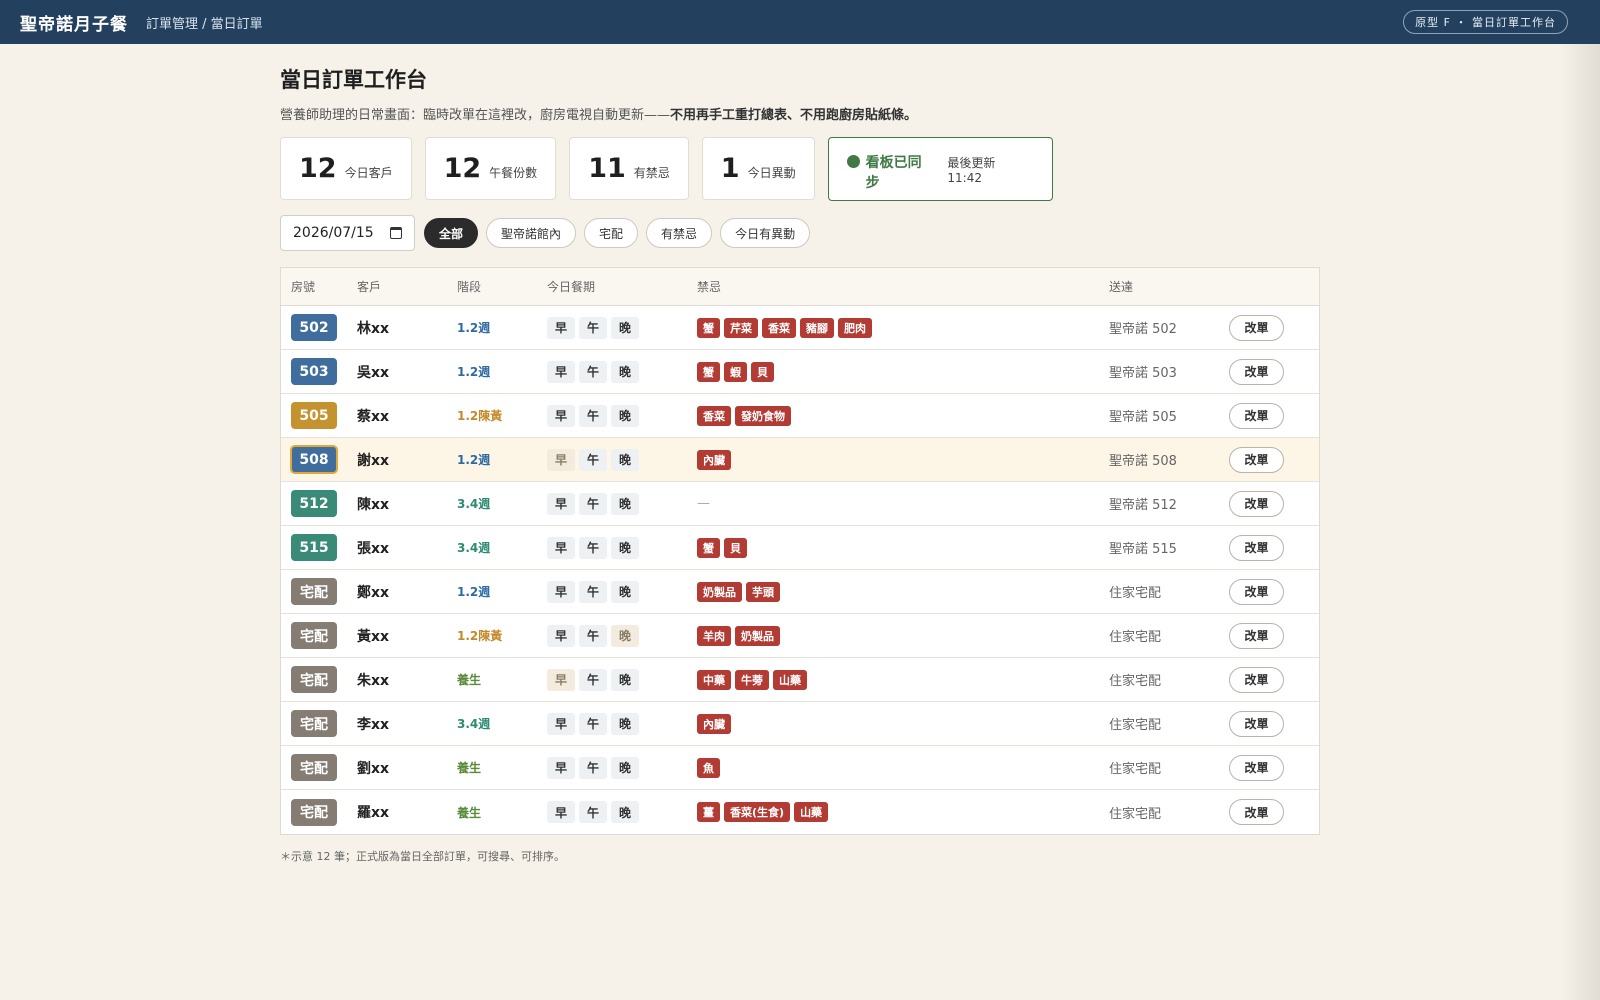  Describe the element at coordinates (314, 371) in the screenshot. I see `room-badge: 503` at that location.